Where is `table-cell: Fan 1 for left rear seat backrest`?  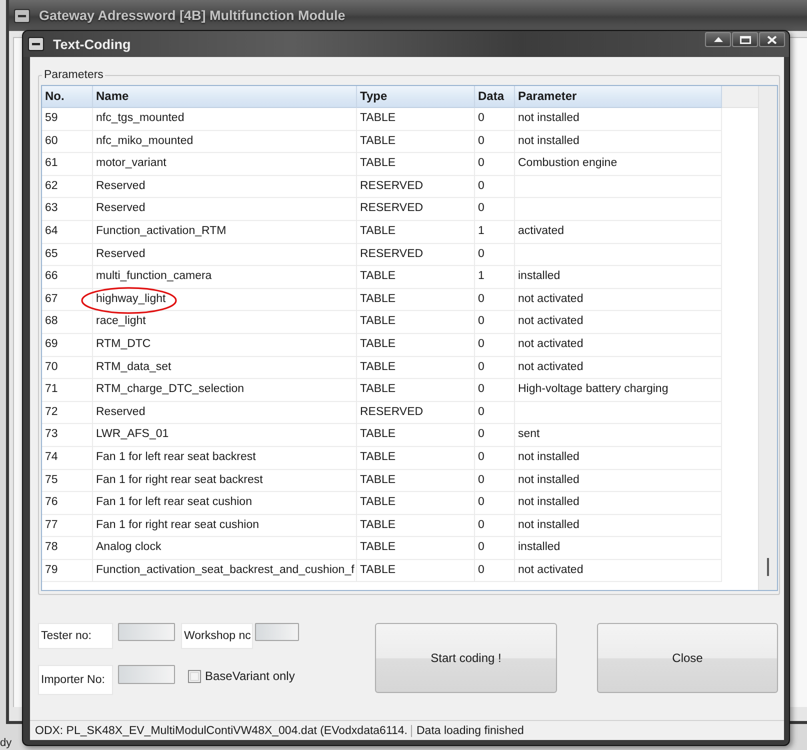
table-cell: Fan 1 for left rear seat backrest is located at coordinates (225, 458).